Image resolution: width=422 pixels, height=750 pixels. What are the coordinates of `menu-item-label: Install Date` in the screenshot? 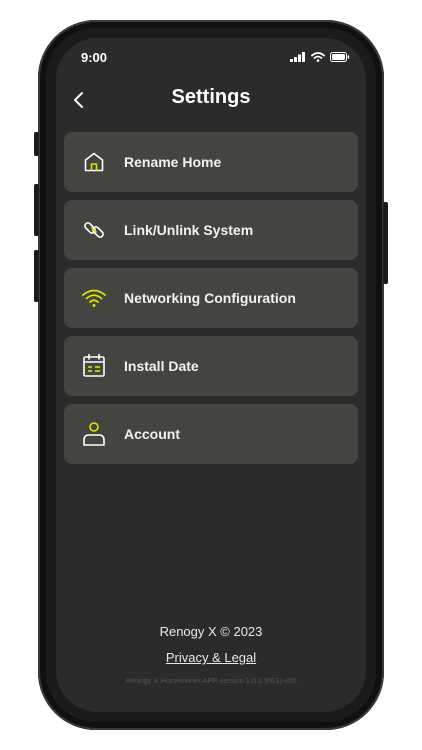 It's located at (161, 366).